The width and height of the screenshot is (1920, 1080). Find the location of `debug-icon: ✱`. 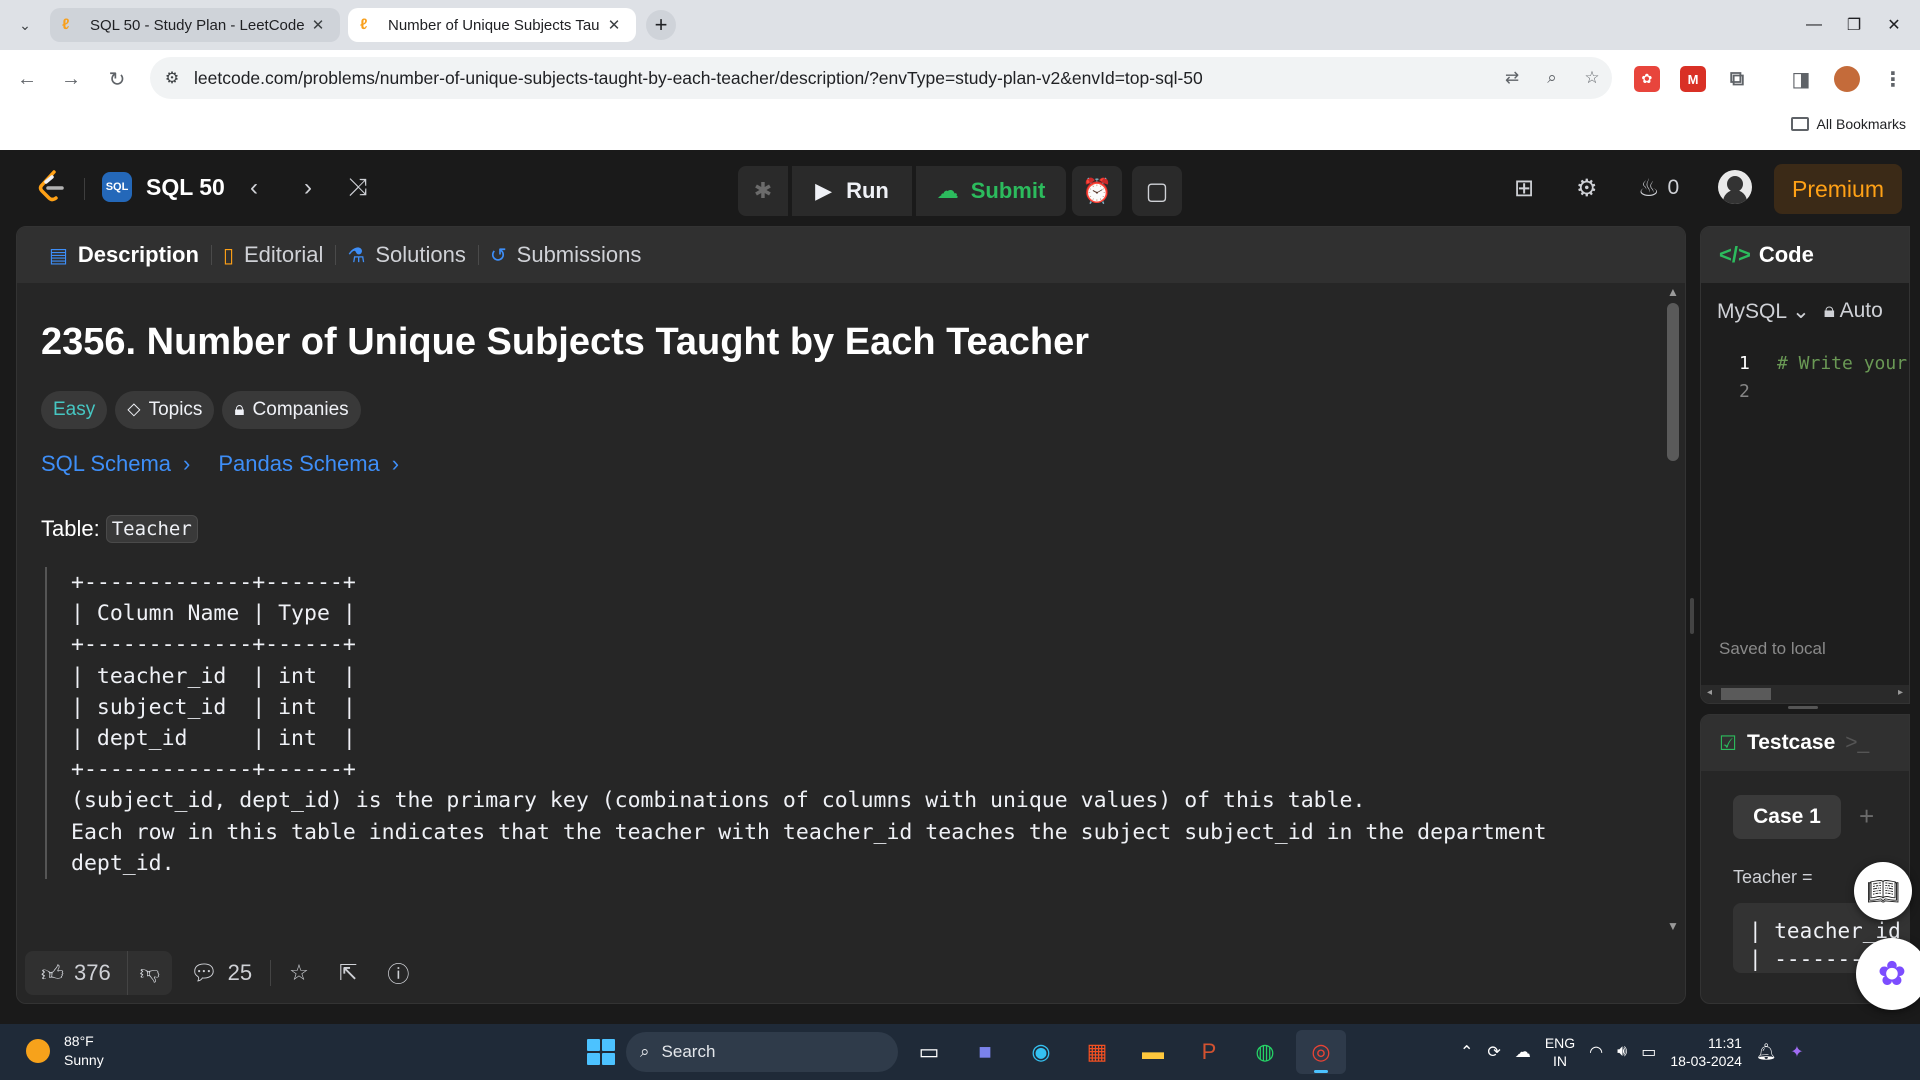

debug-icon: ✱ is located at coordinates (763, 191).